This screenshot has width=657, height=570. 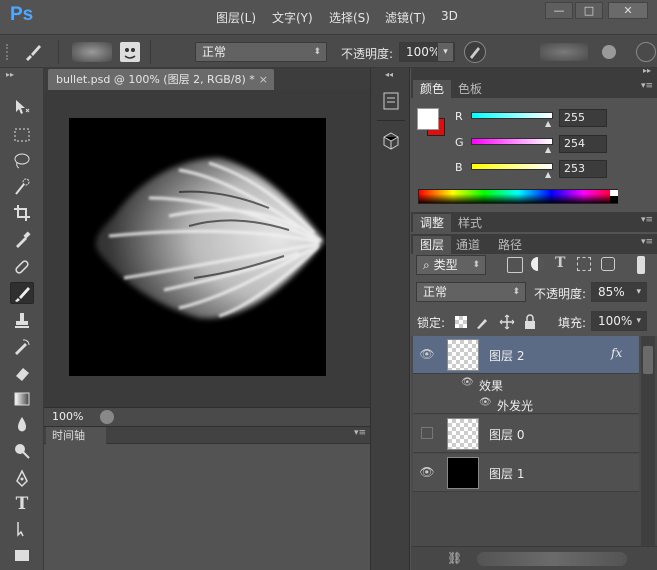 I want to click on brush-panel-toggle-icon, so click(x=130, y=52).